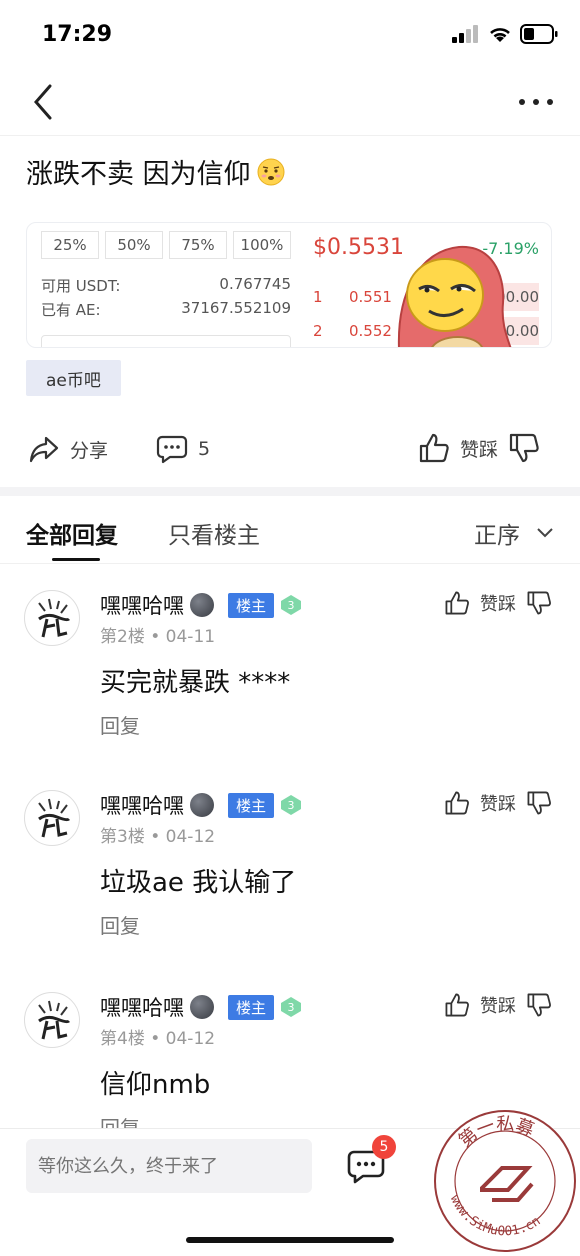 The image size is (580, 1256). I want to click on pct-button-75: 75%, so click(198, 245).